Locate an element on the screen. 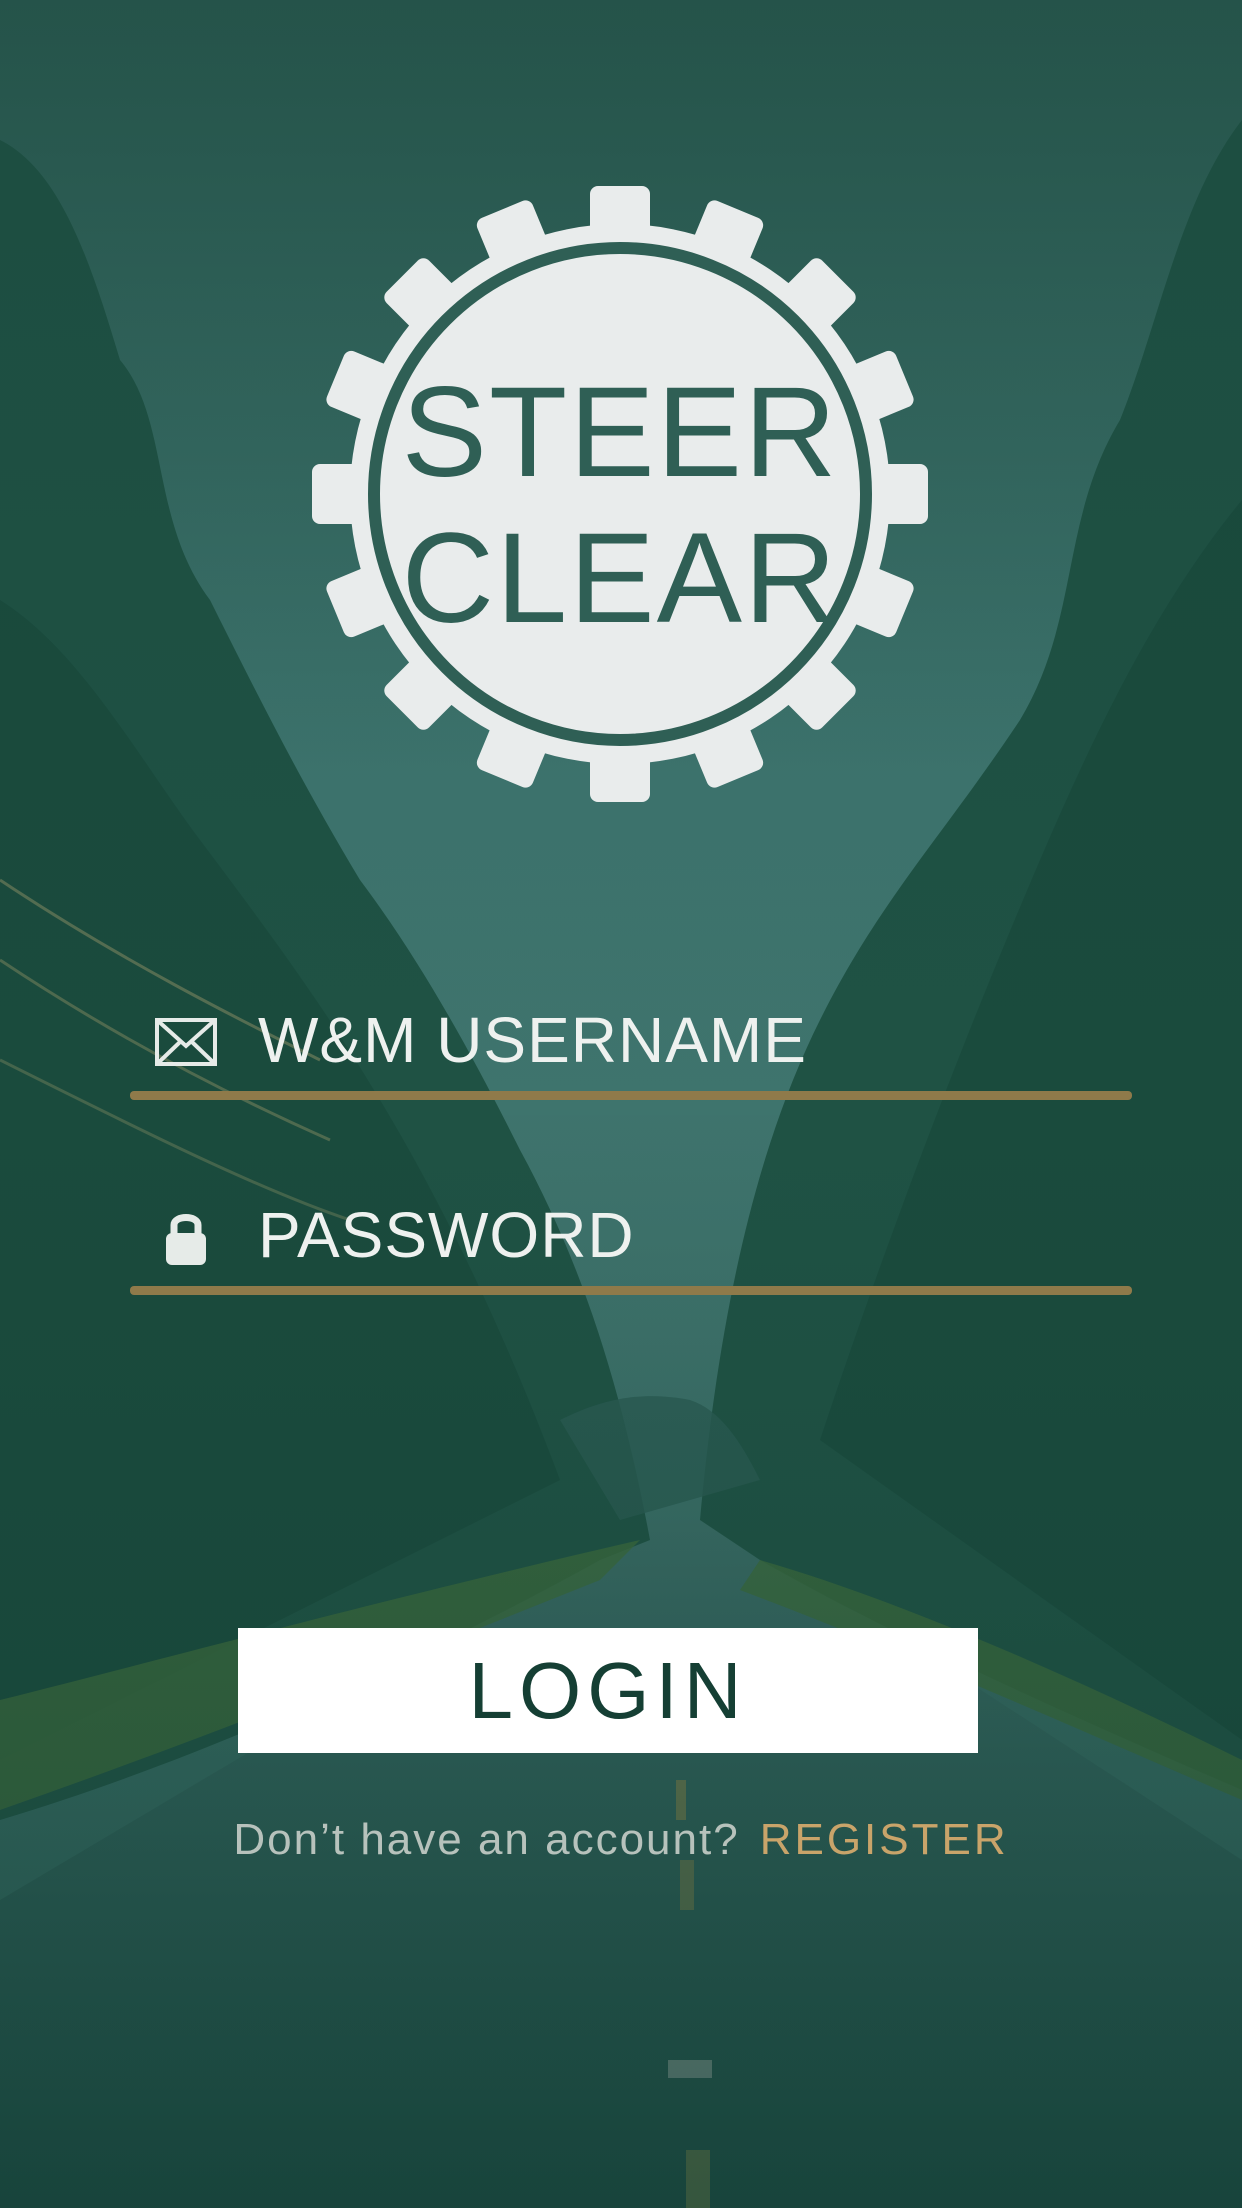 The image size is (1242, 2208). login-button: LOGIN is located at coordinates (608, 1690).